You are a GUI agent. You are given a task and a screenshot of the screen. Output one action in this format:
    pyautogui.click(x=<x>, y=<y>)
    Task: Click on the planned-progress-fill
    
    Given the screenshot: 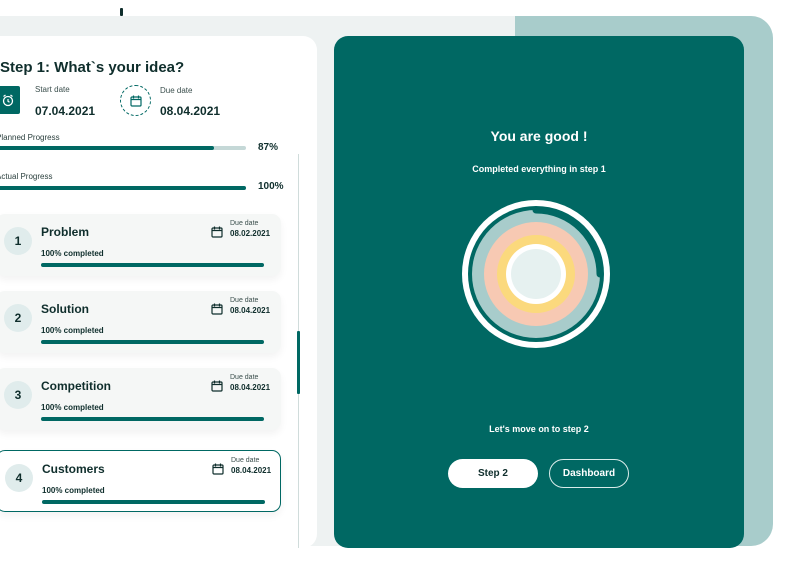 What is the action you would take?
    pyautogui.click(x=107, y=148)
    